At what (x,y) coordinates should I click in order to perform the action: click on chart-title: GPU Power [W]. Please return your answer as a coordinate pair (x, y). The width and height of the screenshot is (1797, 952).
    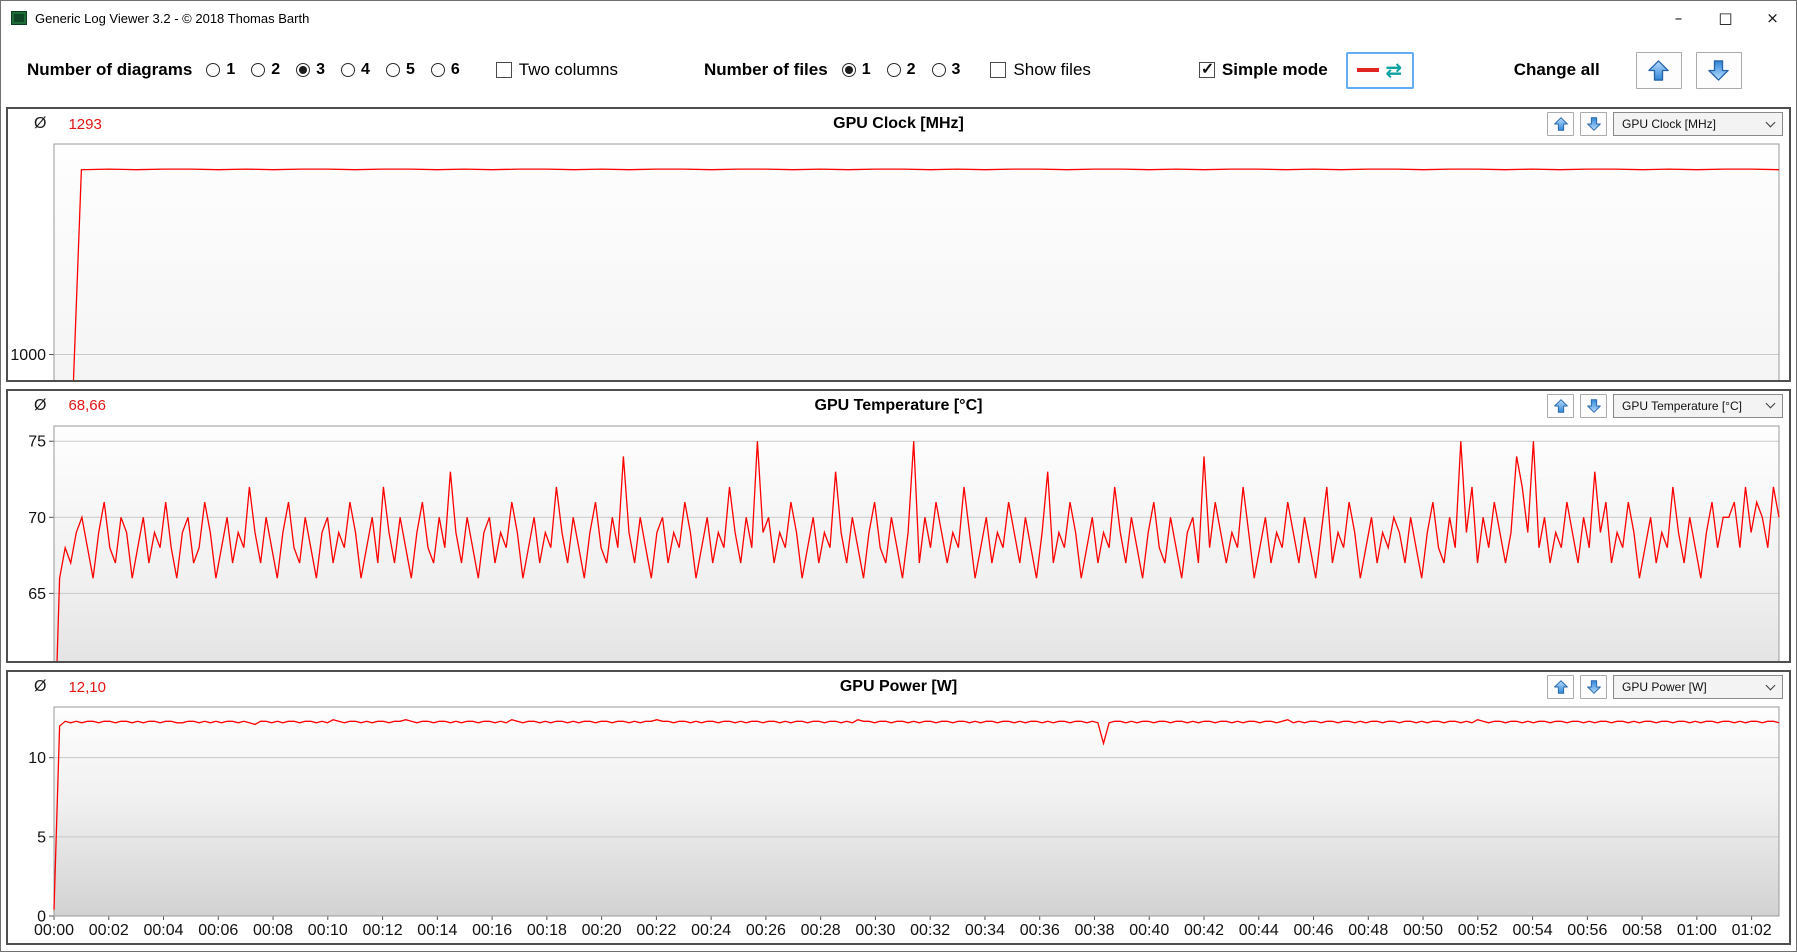
    Looking at the image, I should click on (898, 687).